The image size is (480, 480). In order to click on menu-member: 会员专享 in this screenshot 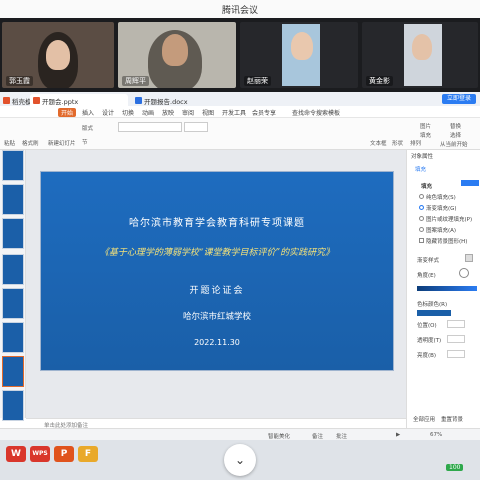, I will do `click(264, 112)`.